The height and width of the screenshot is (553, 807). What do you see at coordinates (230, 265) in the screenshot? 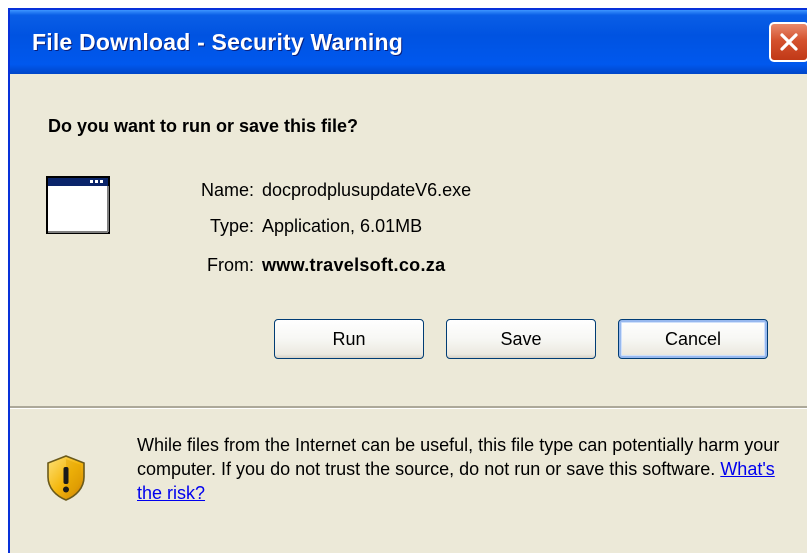
I see `file-source-label: From:` at bounding box center [230, 265].